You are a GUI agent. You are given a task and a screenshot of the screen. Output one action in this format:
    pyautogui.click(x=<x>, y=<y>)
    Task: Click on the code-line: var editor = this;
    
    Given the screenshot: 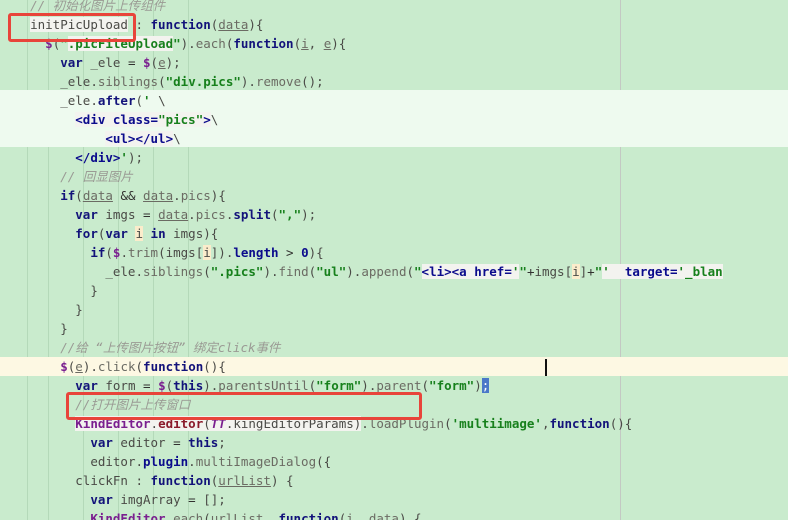 What is the action you would take?
    pyautogui.click(x=394, y=442)
    